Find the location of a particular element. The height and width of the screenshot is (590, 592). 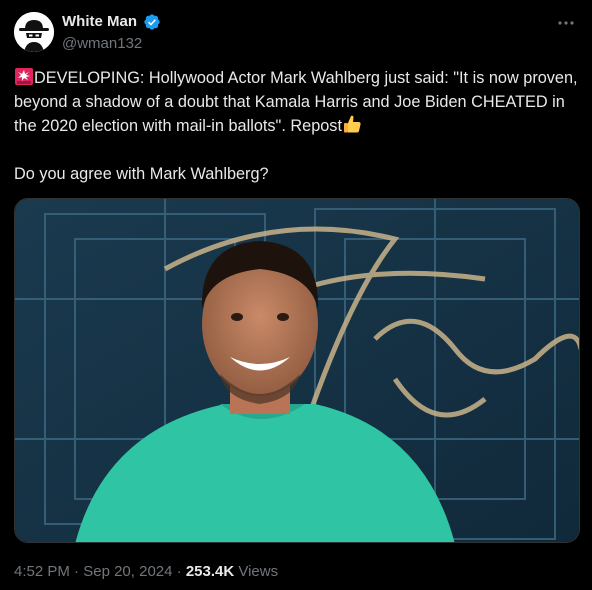

post-metadata: 4:52 PM · Sep 20, 2024 · 253.4K Views is located at coordinates (146, 572).